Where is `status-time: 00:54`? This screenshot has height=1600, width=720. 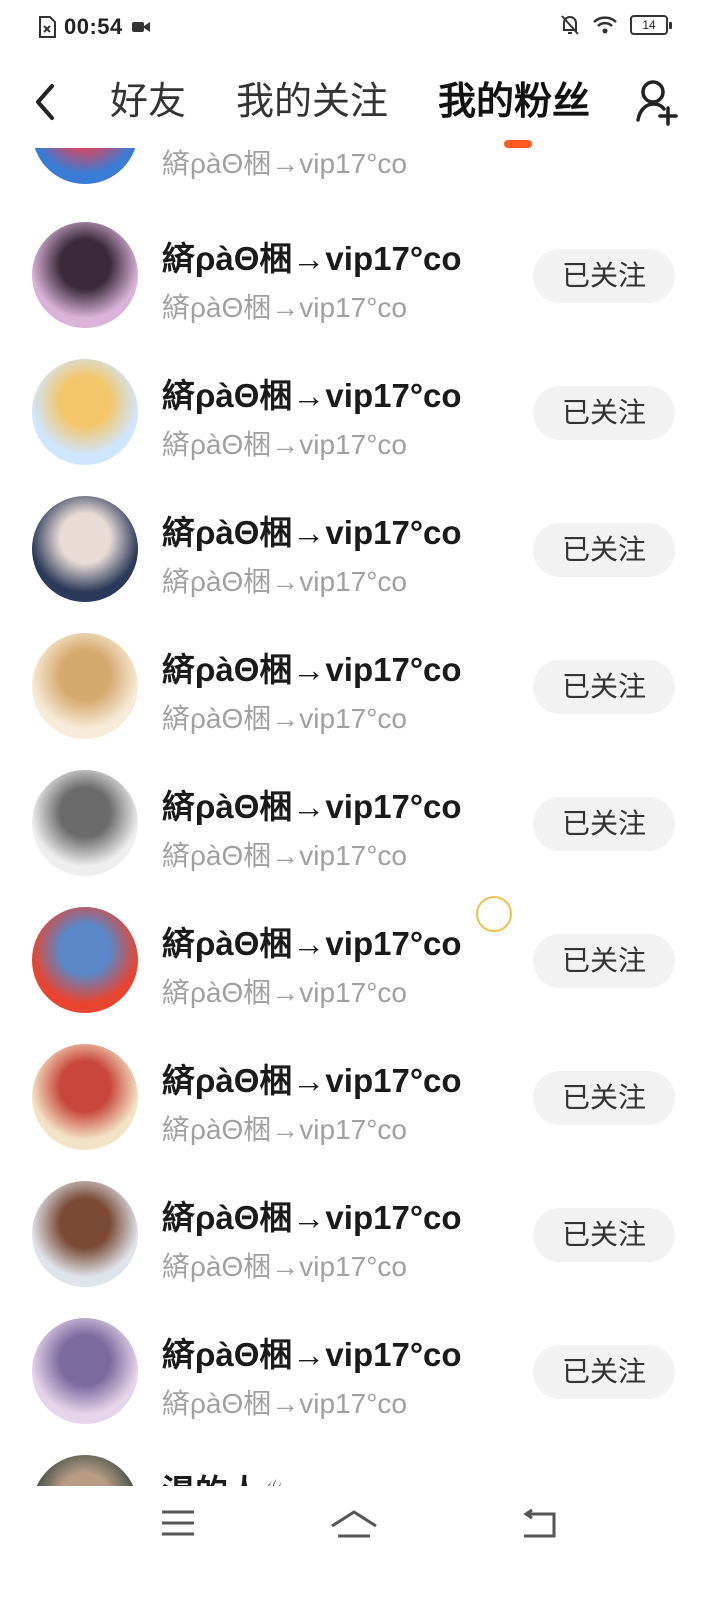 status-time: 00:54 is located at coordinates (93, 26).